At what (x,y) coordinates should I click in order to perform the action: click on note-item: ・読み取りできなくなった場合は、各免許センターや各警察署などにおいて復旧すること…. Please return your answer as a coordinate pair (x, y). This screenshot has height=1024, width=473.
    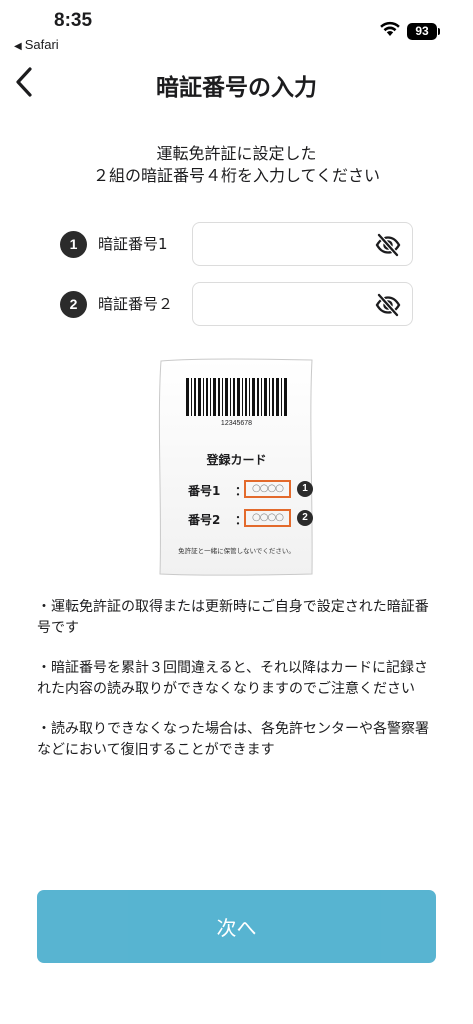
    Looking at the image, I should click on (233, 739).